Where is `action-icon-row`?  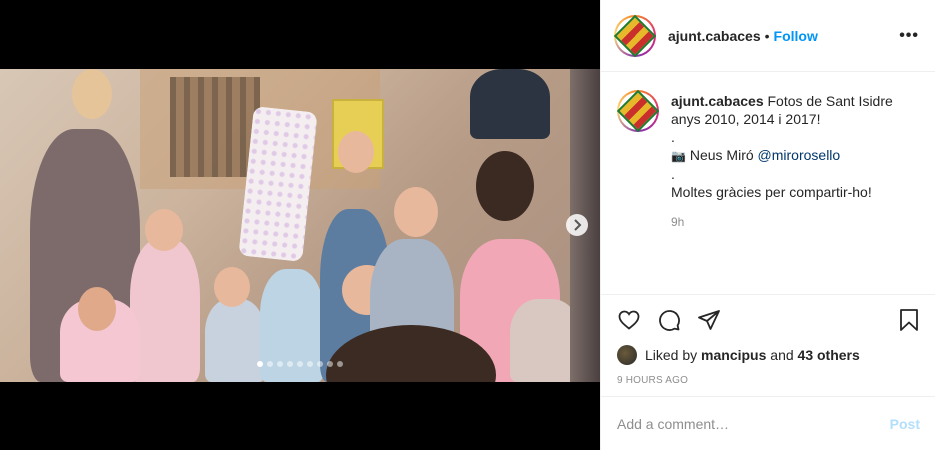
action-icon-row is located at coordinates (768, 320).